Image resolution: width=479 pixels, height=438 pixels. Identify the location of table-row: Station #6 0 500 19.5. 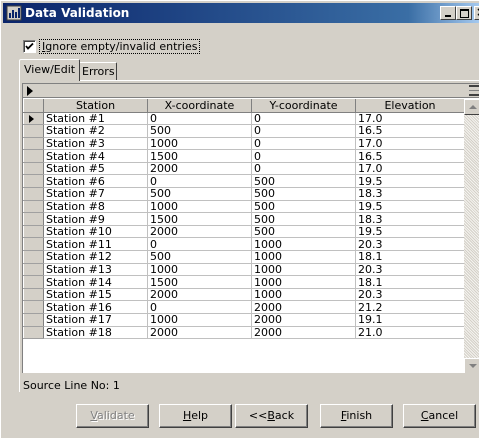
(244, 181).